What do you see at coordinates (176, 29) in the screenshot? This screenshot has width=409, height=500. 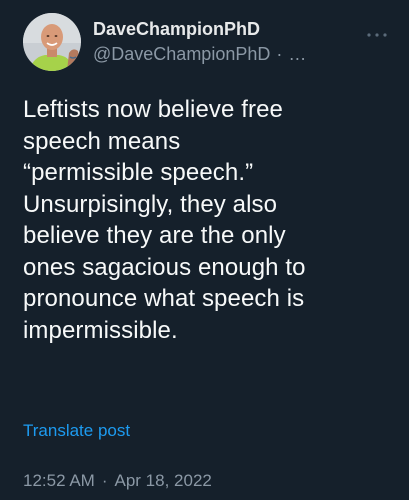 I see `author-display-name: DaveChampionPhD` at bounding box center [176, 29].